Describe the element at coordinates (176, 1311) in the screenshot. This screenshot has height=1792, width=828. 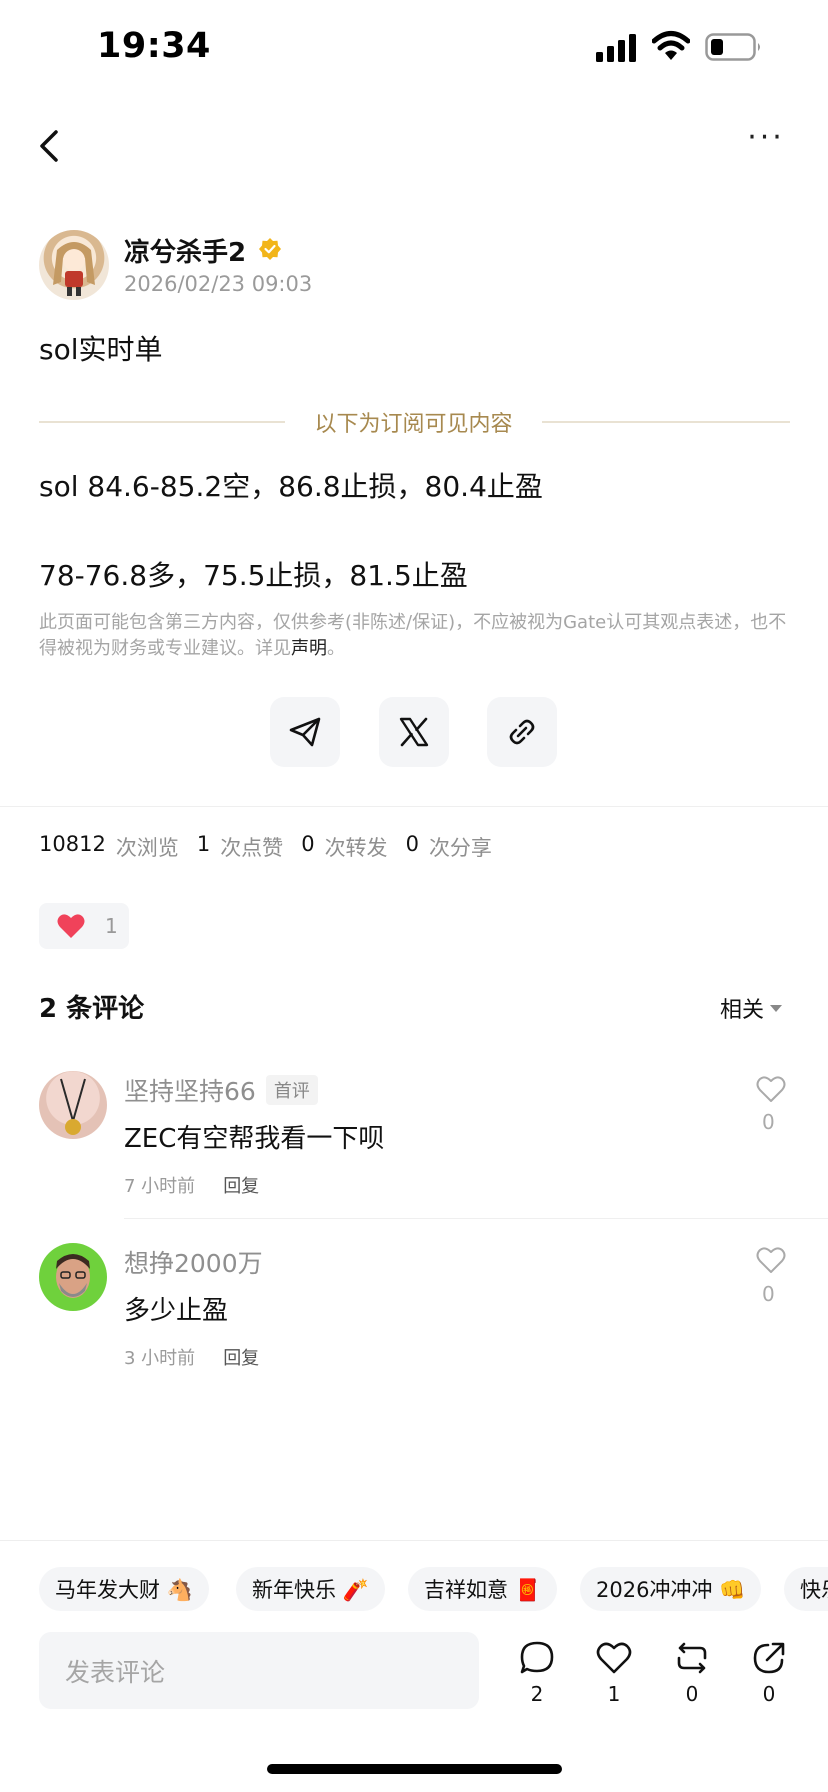
I see `comment-text: 多少止盈` at that location.